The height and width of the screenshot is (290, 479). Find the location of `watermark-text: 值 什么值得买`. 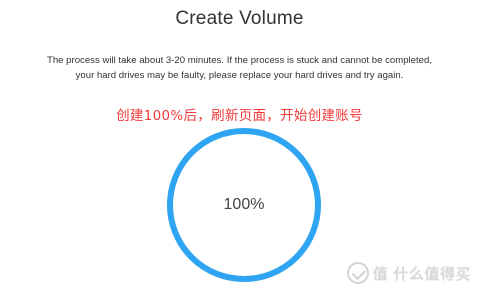

watermark-text: 值 什么值得买 is located at coordinates (421, 273).